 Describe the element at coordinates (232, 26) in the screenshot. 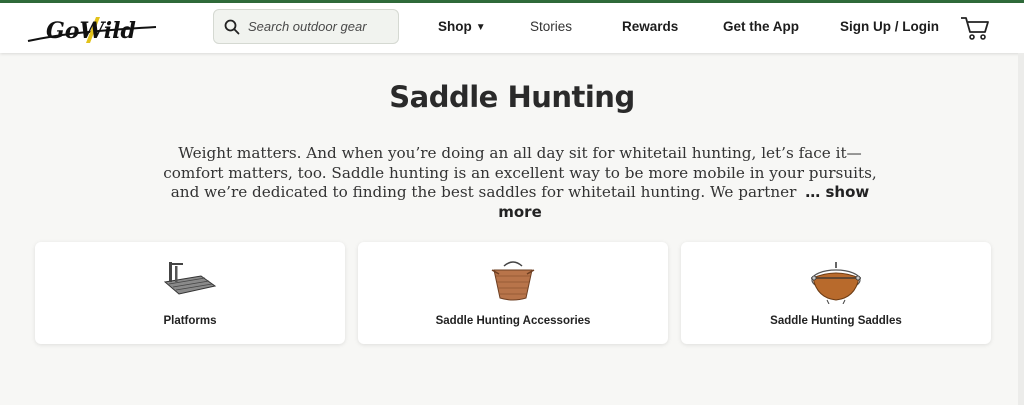

I see `search-icon` at that location.